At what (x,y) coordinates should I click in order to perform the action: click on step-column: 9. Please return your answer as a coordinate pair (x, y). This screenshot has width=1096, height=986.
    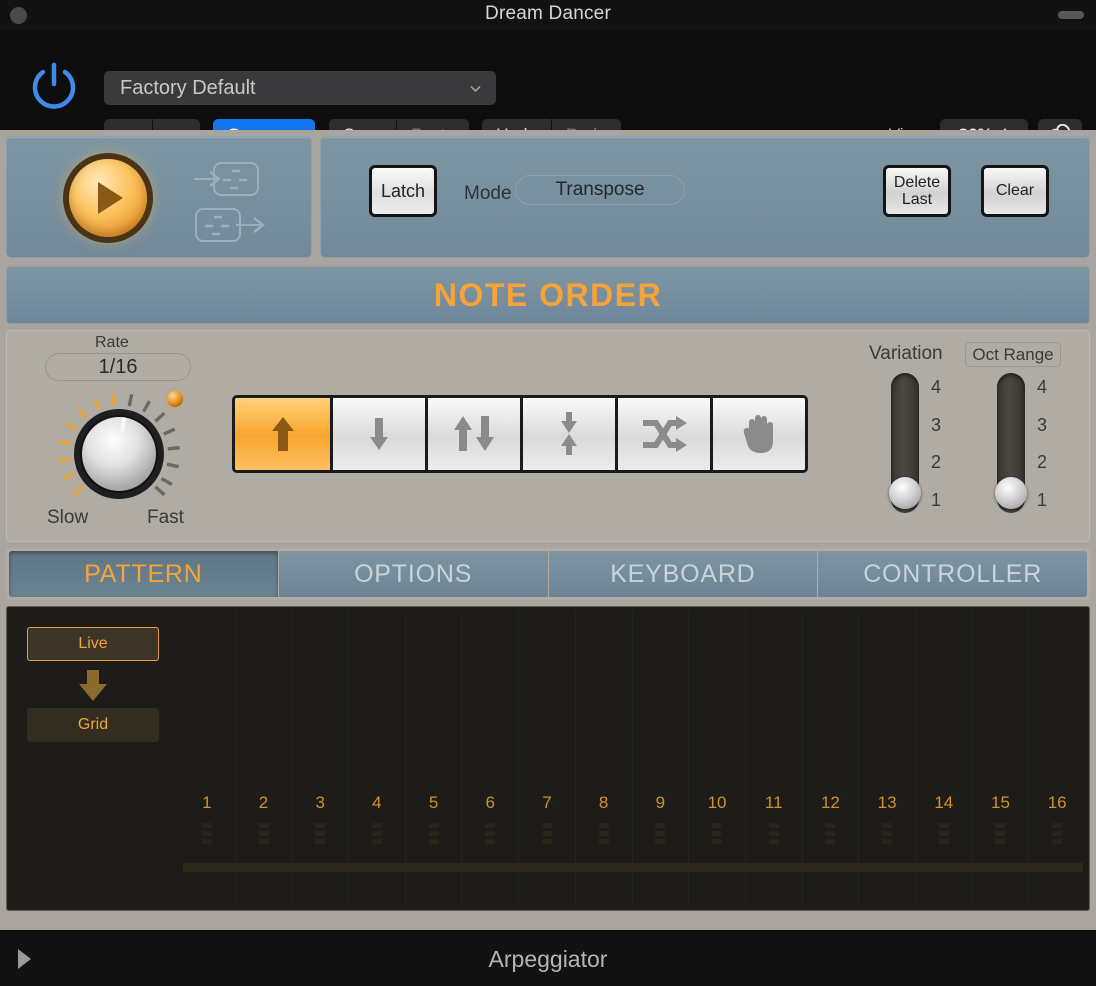
    Looking at the image, I should click on (661, 758).